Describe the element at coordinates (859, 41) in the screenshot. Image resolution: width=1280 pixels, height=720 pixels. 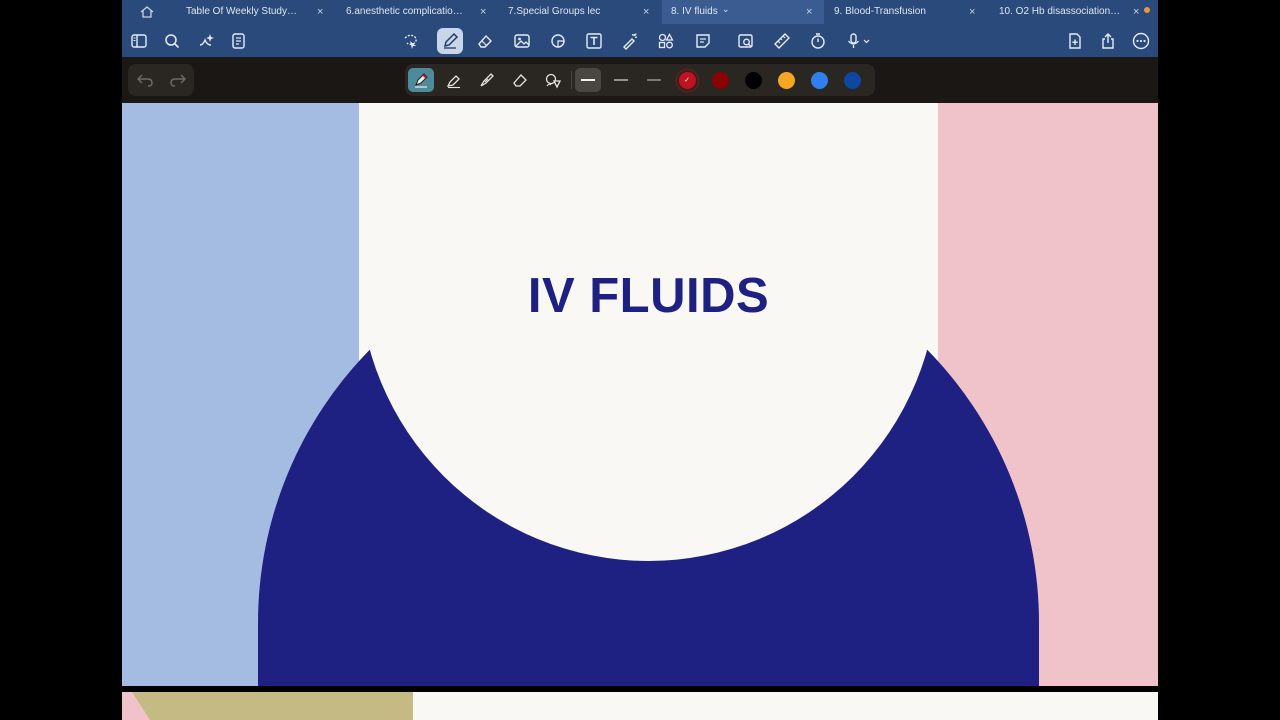
I see `microphone-icon` at that location.